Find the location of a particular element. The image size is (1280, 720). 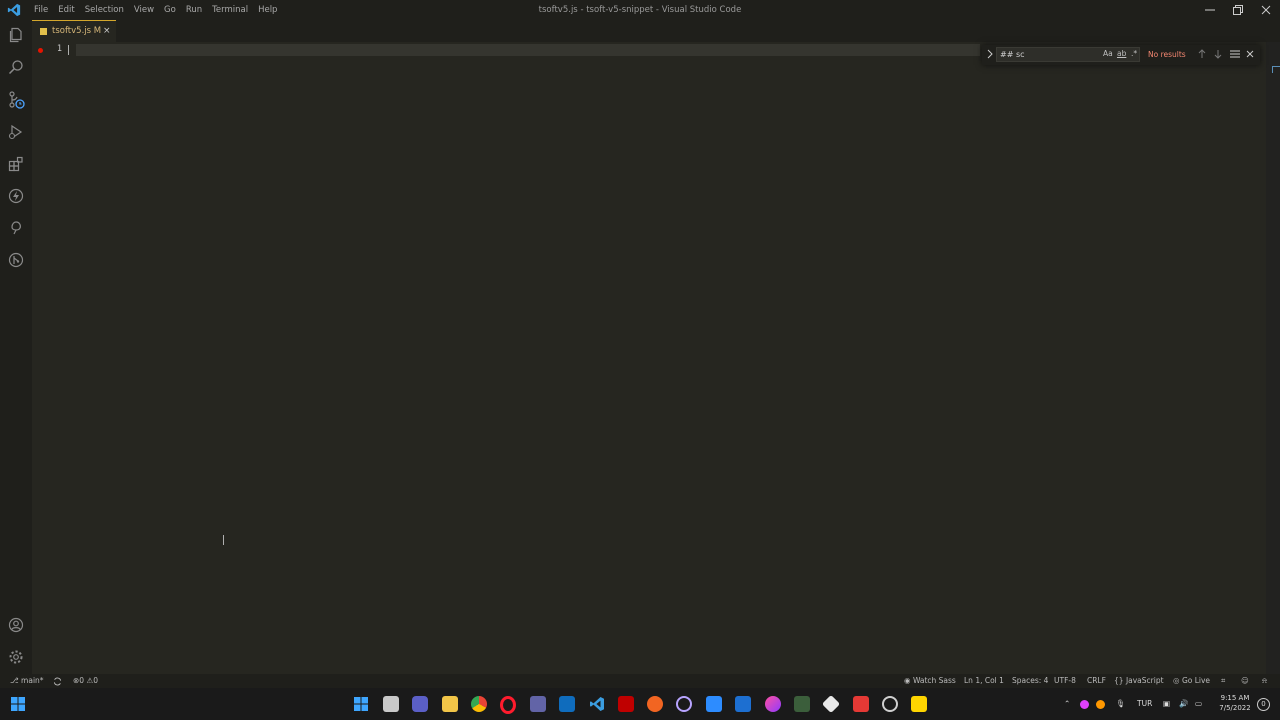

tree-icon is located at coordinates (16, 228).